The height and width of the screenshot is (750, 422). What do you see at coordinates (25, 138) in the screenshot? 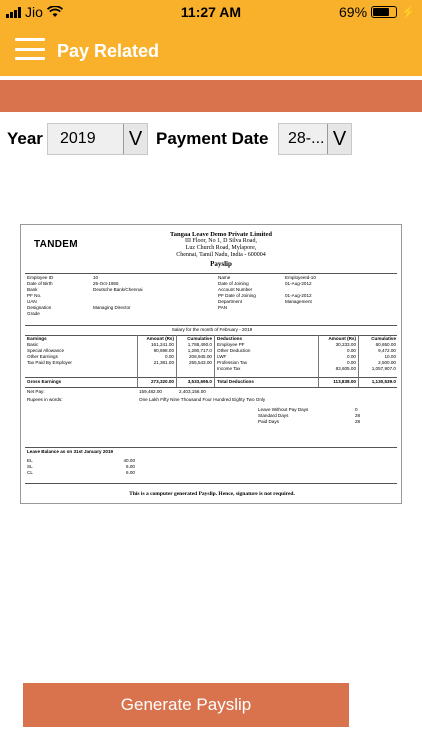
I see `year-label: Year` at bounding box center [25, 138].